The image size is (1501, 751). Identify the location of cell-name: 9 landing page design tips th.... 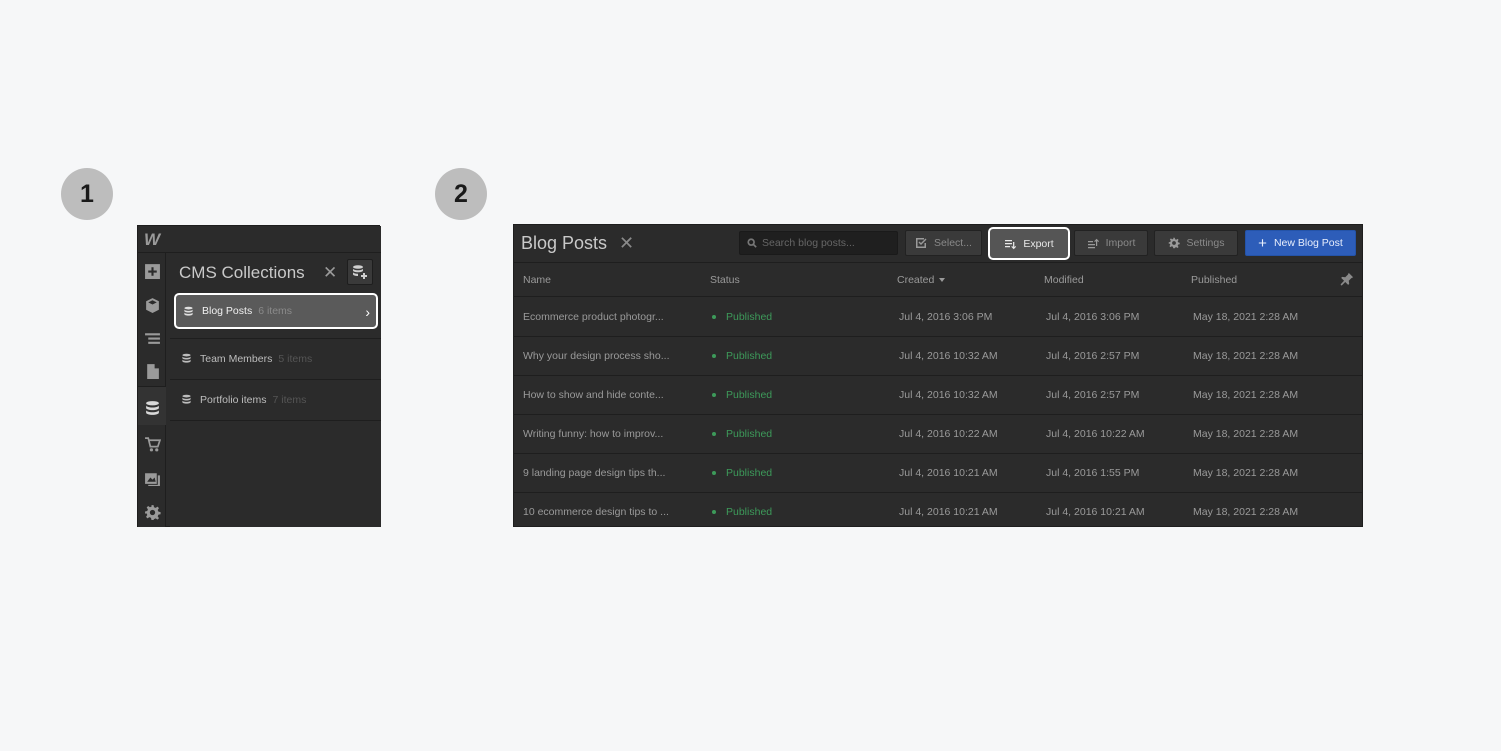
(594, 473).